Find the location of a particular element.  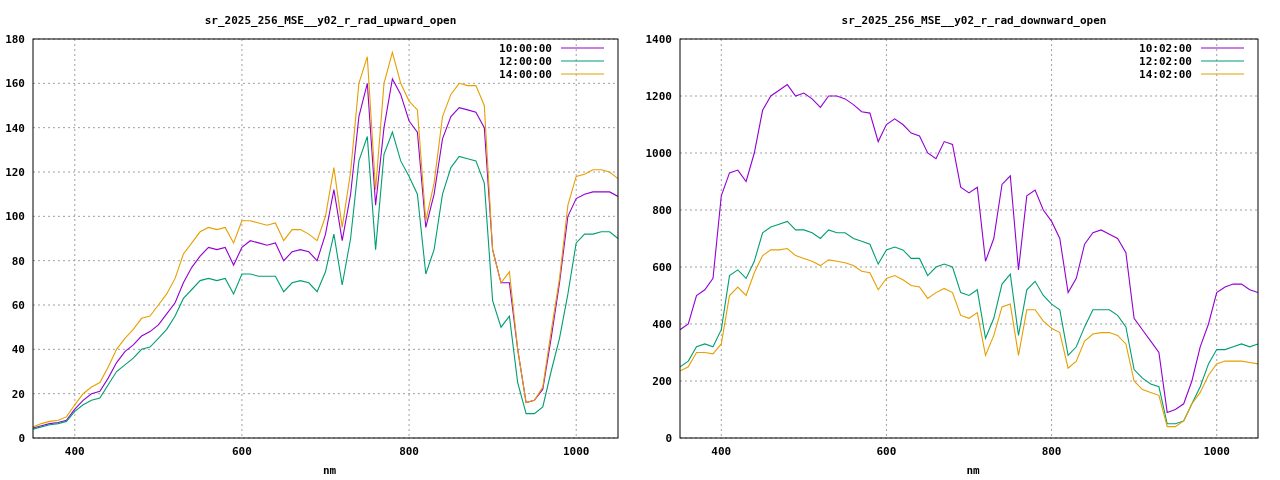

tick-label: 120 is located at coordinates (15, 172).